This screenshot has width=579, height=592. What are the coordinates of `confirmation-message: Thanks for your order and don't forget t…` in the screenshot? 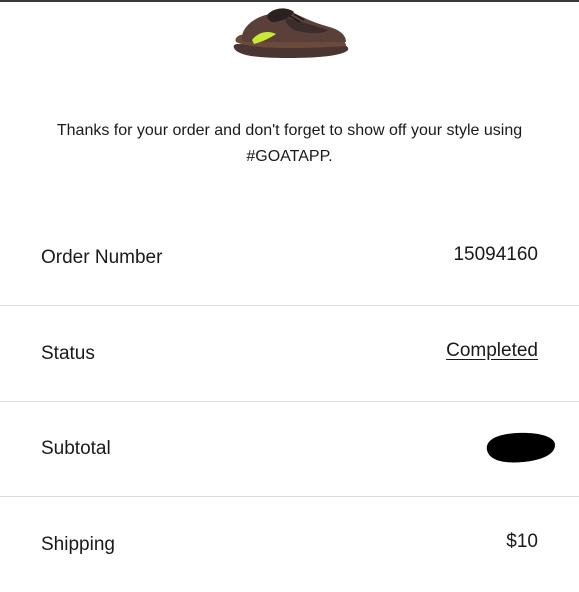 It's located at (289, 144).